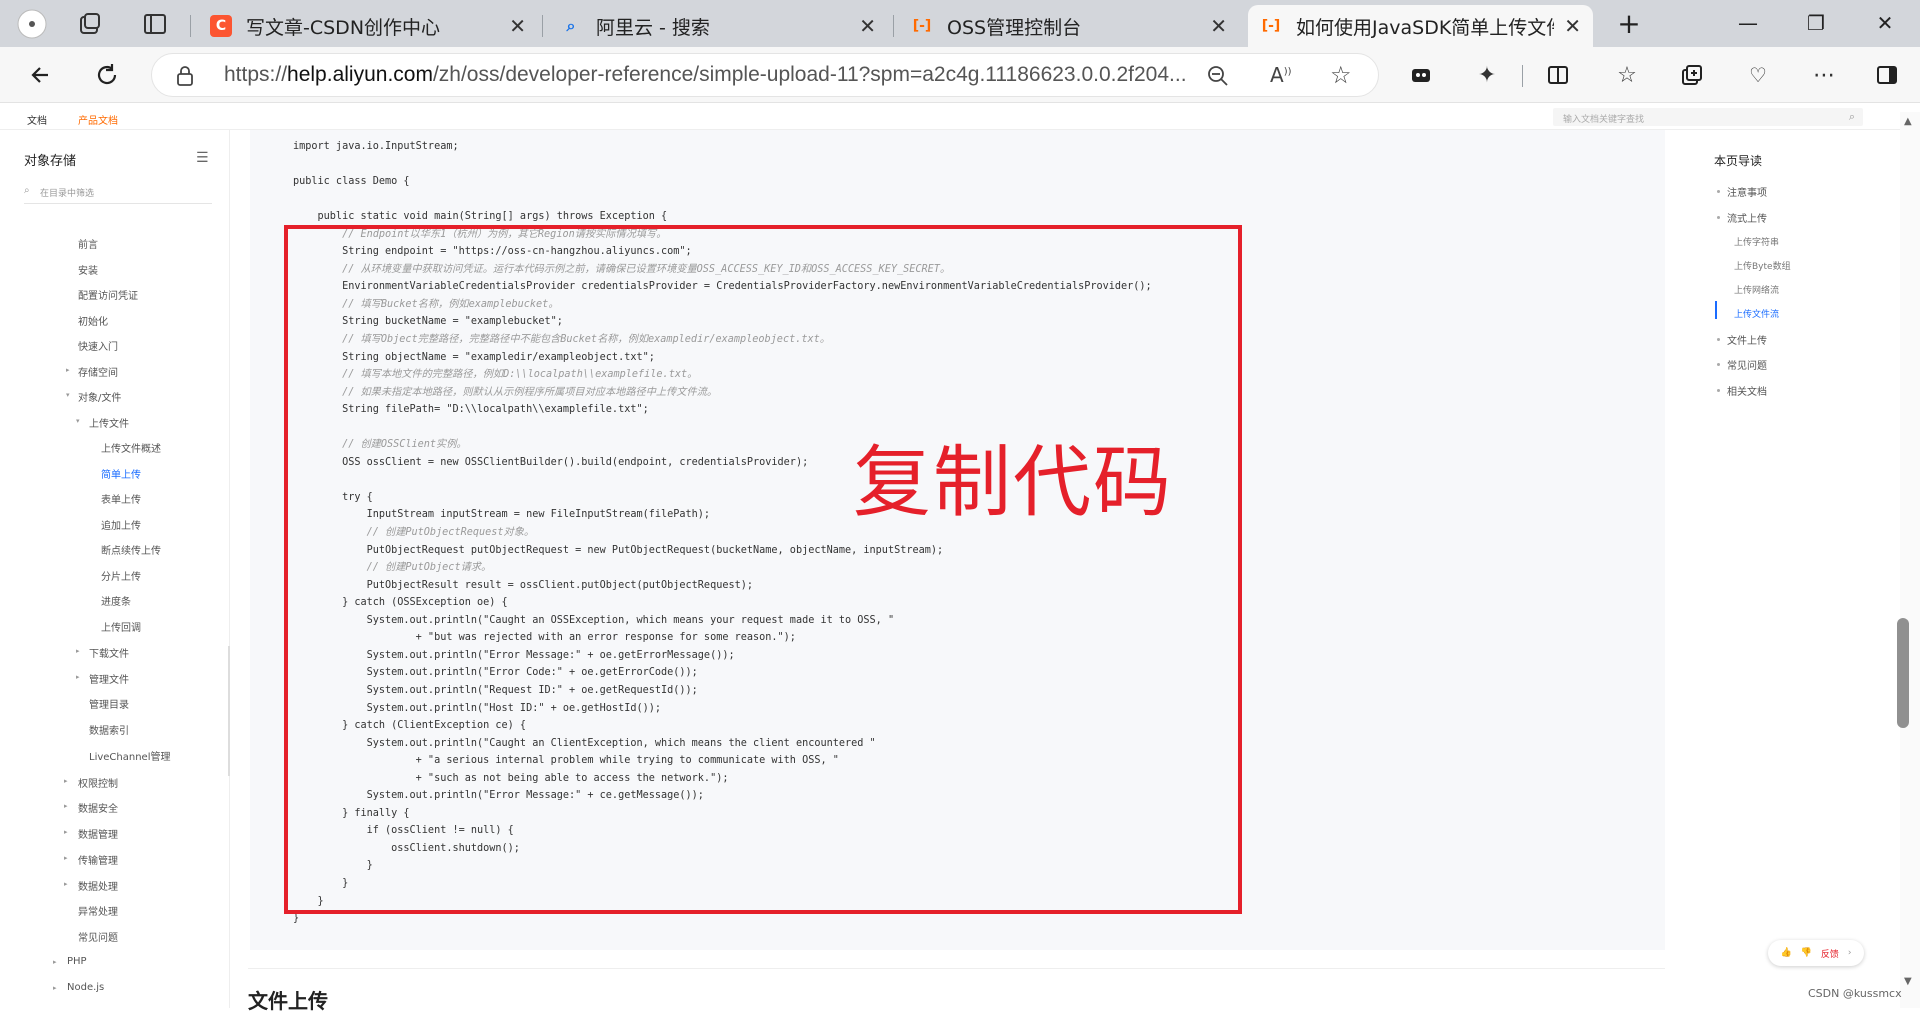 The image size is (1920, 1014). What do you see at coordinates (108, 294) in the screenshot?
I see `leftnav-item: 配置访问凭证` at bounding box center [108, 294].